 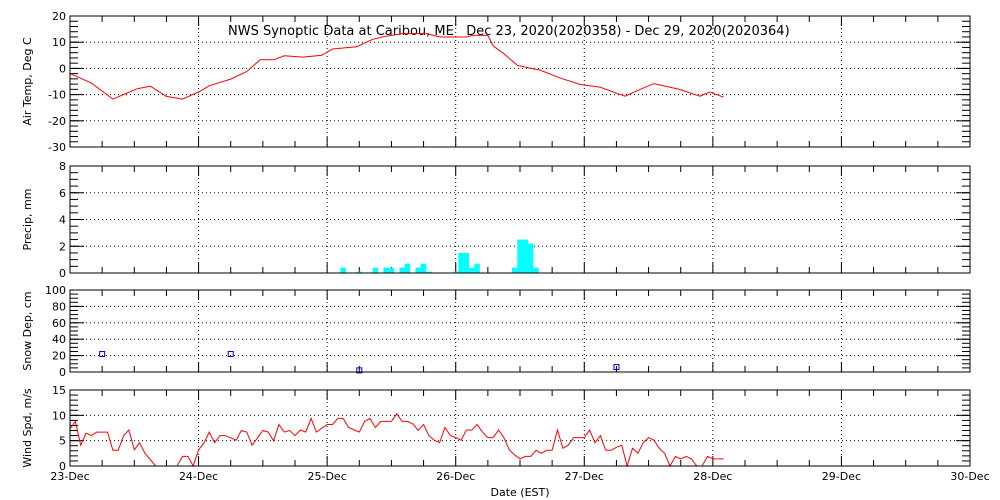 What do you see at coordinates (62, 166) in the screenshot?
I see `y-tick-label: 8` at bounding box center [62, 166].